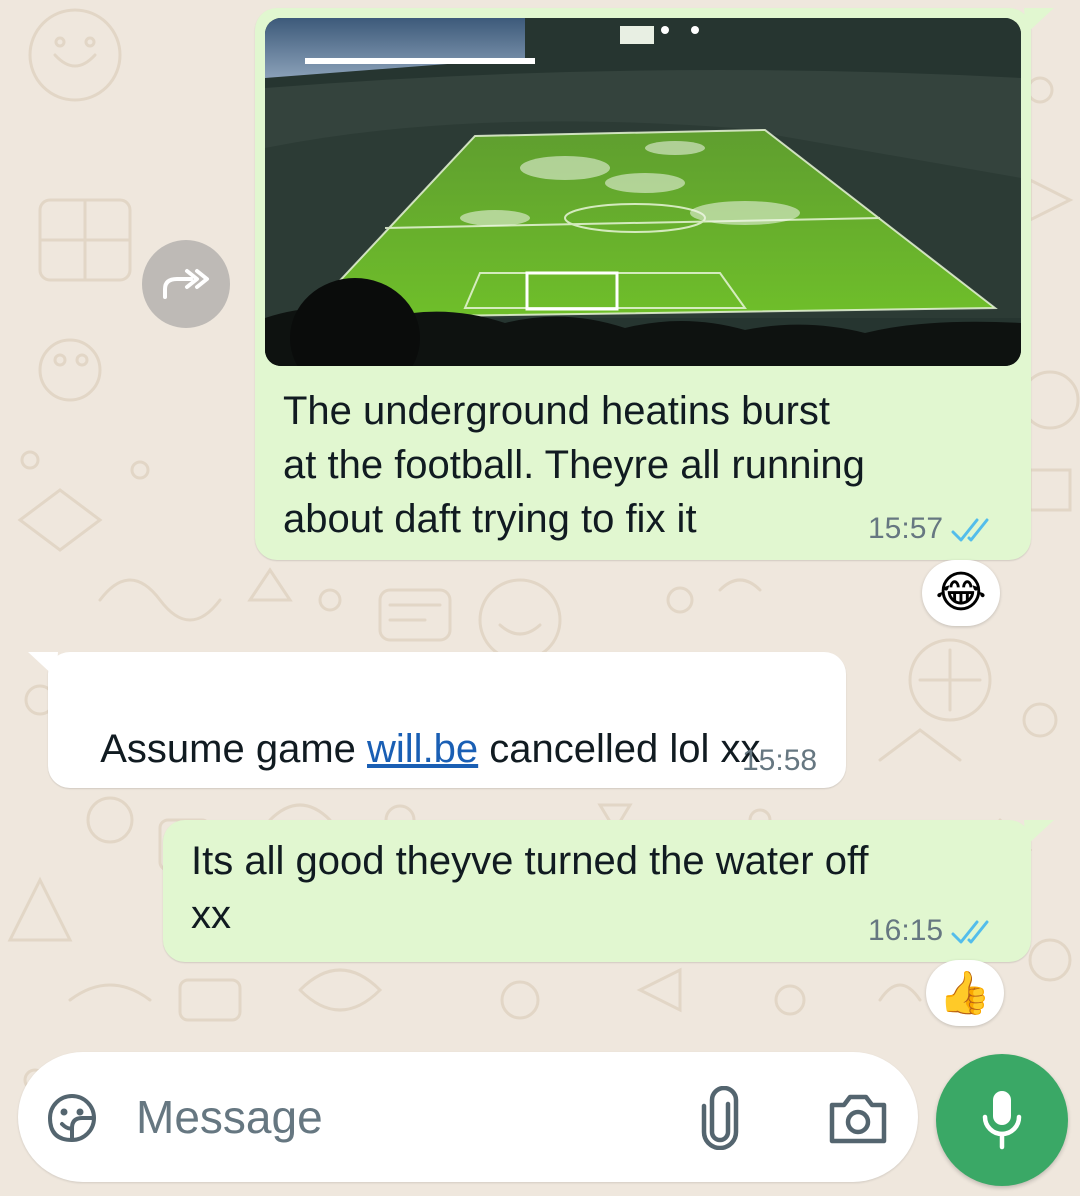  I want to click on camera-button, so click(858, 1118).